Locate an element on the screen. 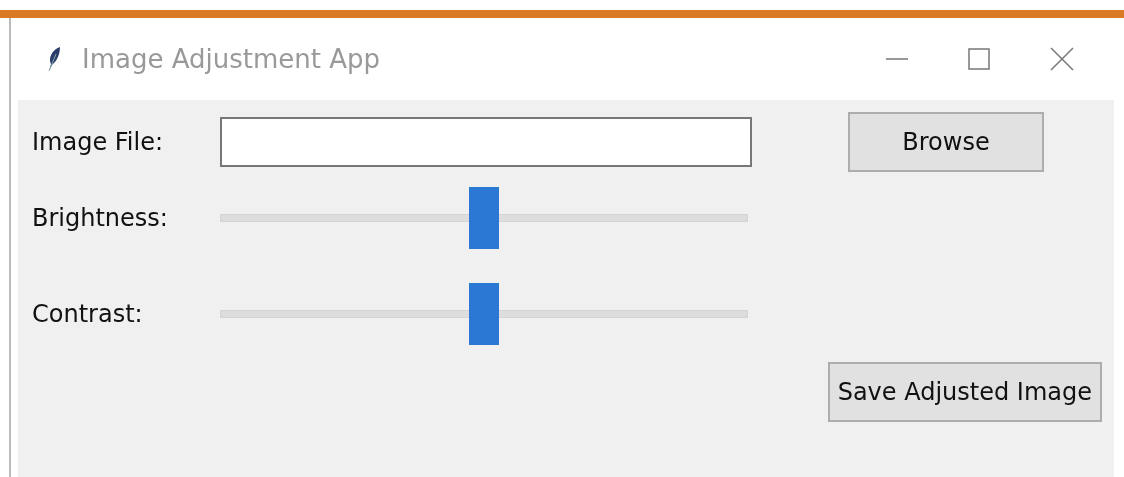 The height and width of the screenshot is (477, 1124). window-title: Image Adjustment App is located at coordinates (232, 59).